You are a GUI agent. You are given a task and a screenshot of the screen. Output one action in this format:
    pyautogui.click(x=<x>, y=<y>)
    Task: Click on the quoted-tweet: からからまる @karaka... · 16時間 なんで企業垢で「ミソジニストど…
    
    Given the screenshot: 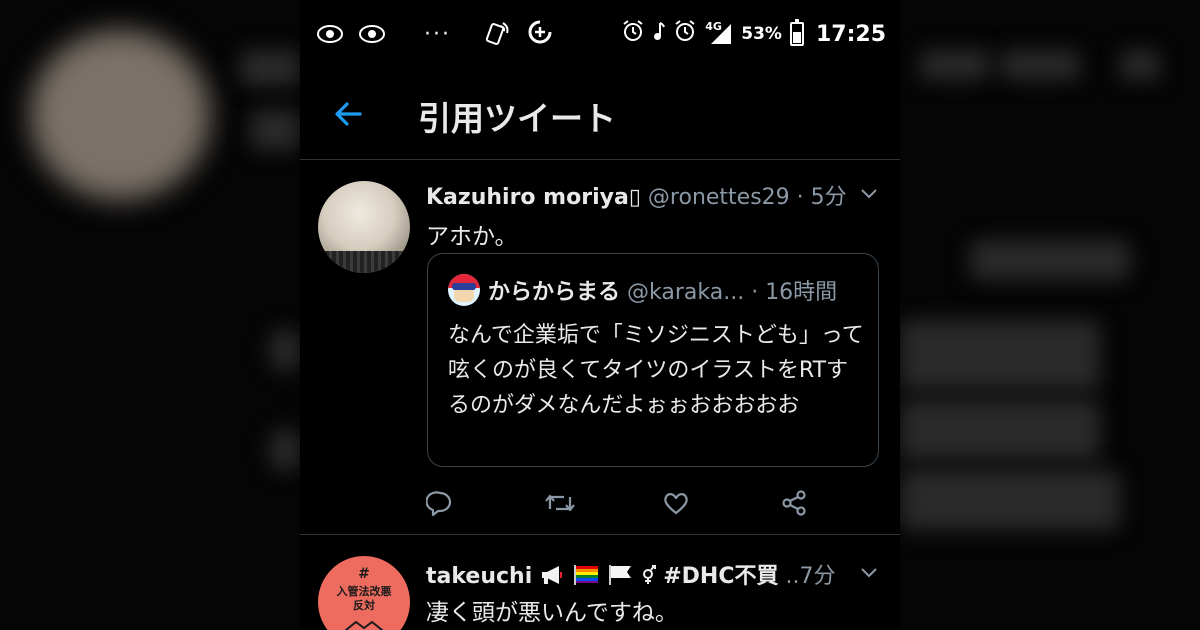 What is the action you would take?
    pyautogui.click(x=653, y=360)
    